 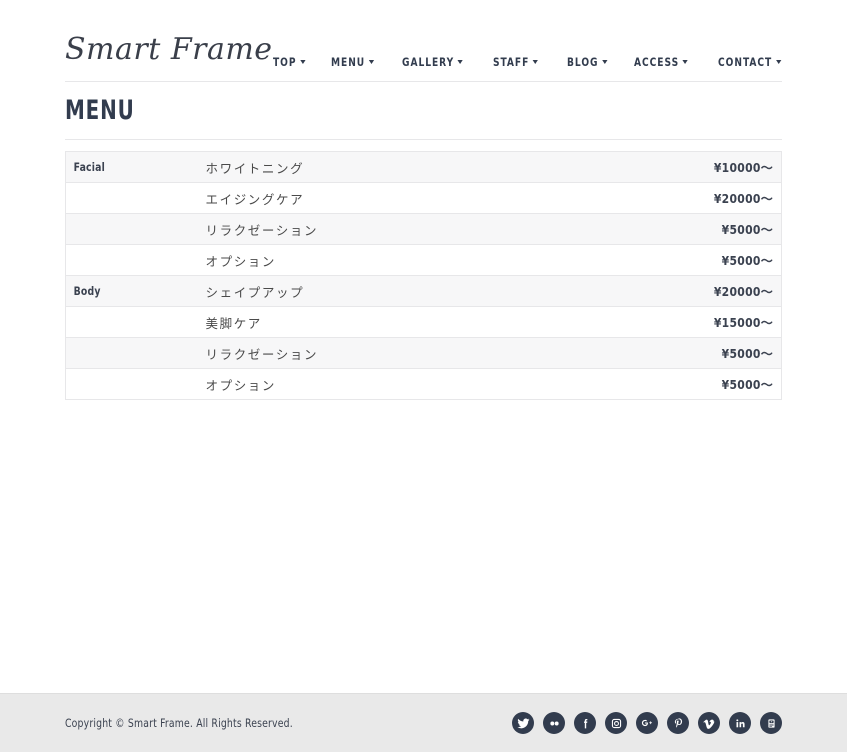 I want to click on nav-item-top: TOP, so click(x=289, y=62).